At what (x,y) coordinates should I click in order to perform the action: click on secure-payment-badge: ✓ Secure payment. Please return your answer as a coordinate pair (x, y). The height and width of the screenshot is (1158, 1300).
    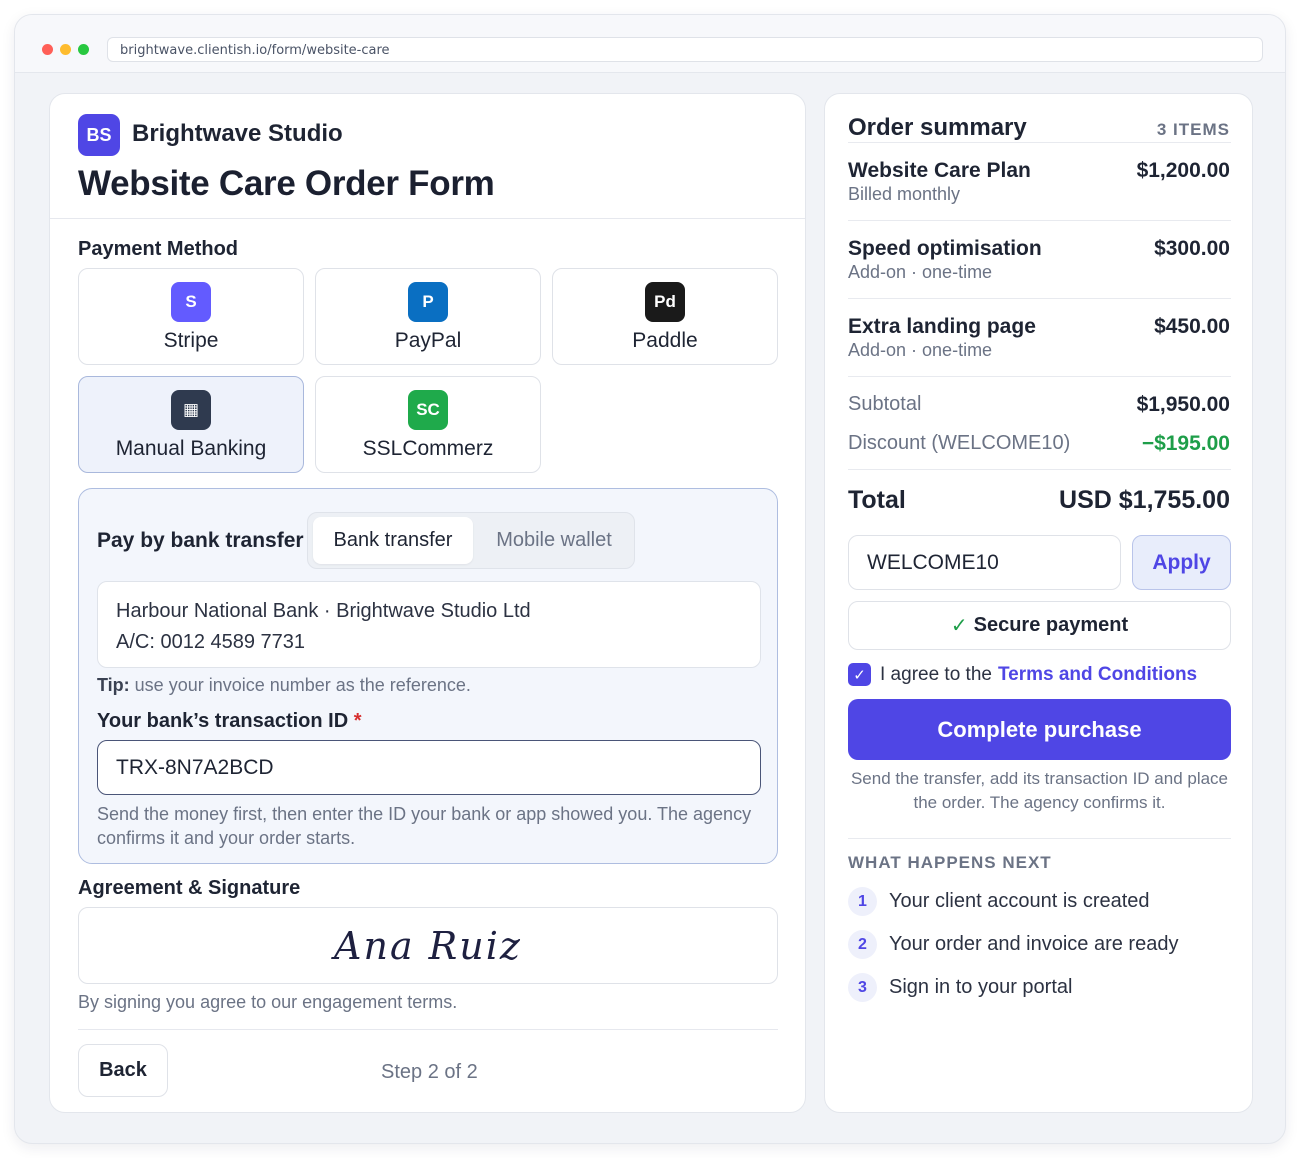
    Looking at the image, I should click on (1039, 625).